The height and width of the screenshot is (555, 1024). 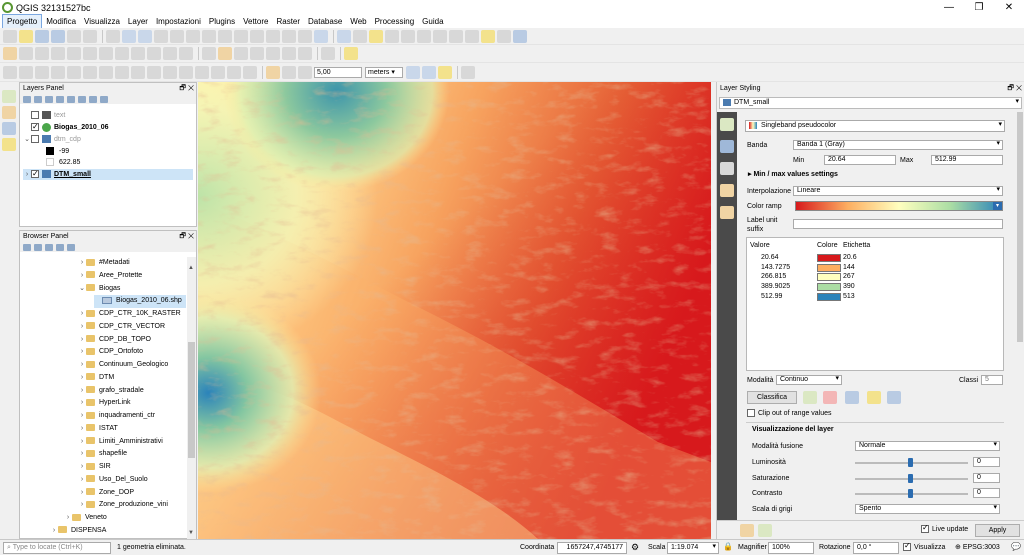 I want to click on load-colormap-icon, so click(x=874, y=397).